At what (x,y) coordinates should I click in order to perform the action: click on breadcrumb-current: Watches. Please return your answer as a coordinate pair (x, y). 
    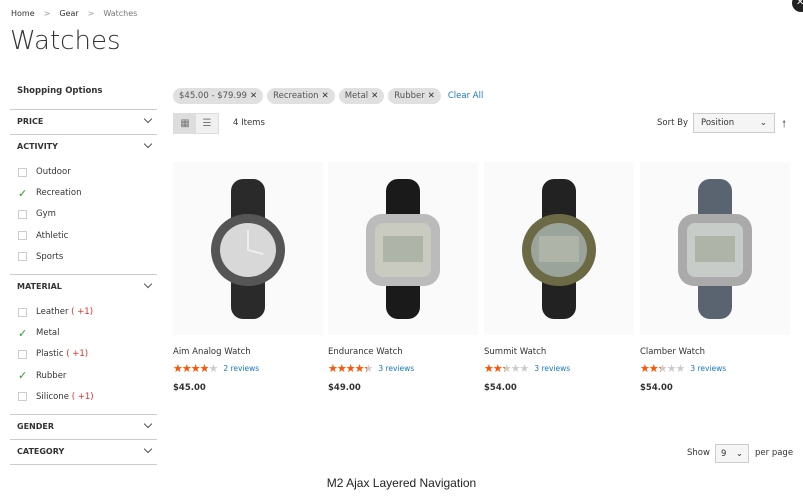
    Looking at the image, I should click on (120, 13).